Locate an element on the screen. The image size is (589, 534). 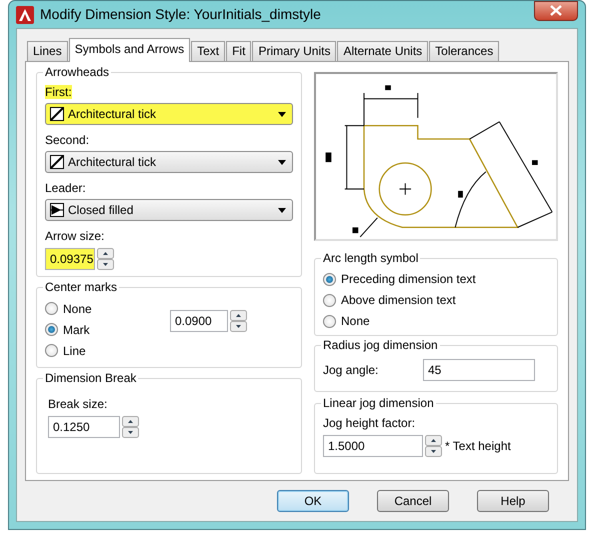
dropdown: Closed filled is located at coordinates (169, 210).